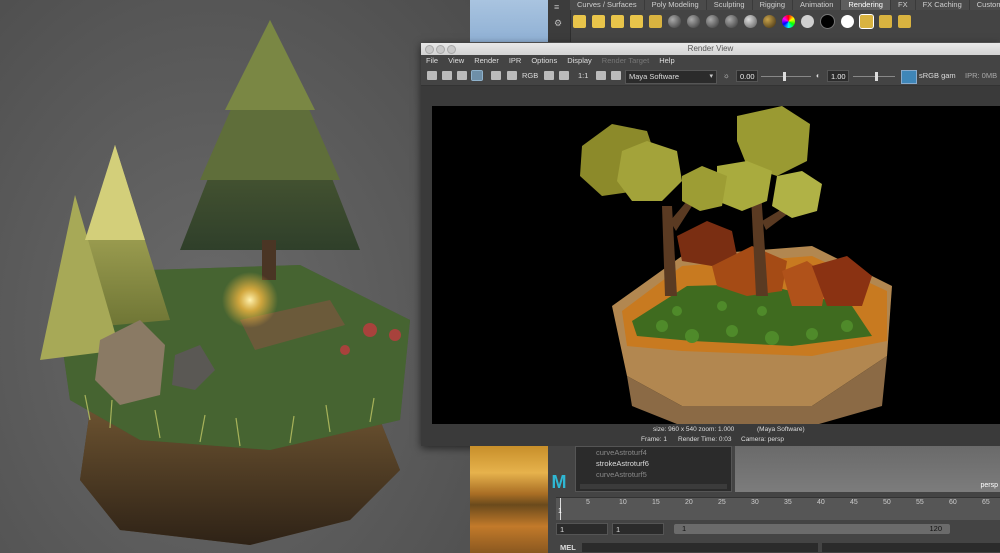  Describe the element at coordinates (986, 502) in the screenshot. I see `tick-label: 65` at that location.